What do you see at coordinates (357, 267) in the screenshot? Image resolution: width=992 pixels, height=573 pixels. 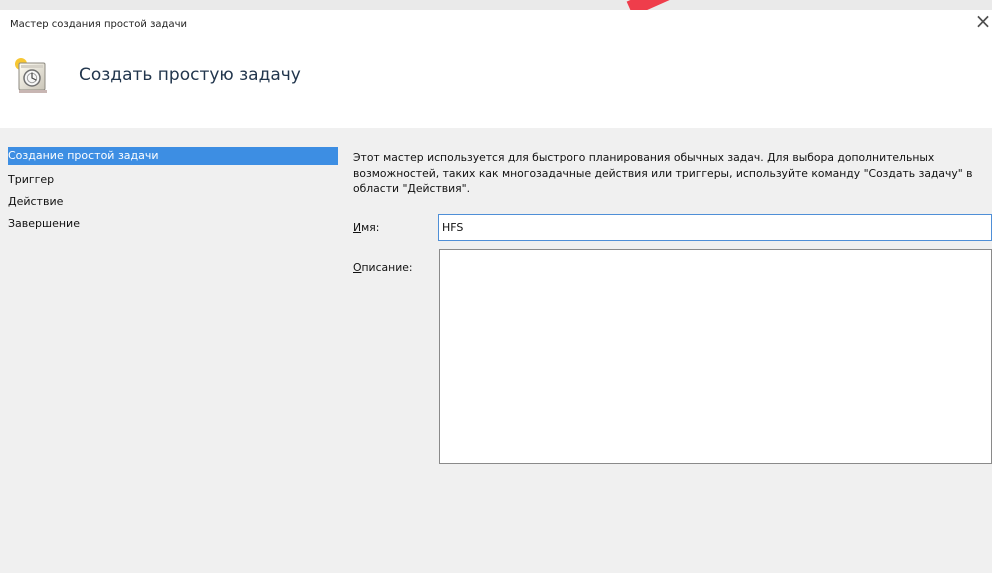 I see `description-label-access-key: О` at bounding box center [357, 267].